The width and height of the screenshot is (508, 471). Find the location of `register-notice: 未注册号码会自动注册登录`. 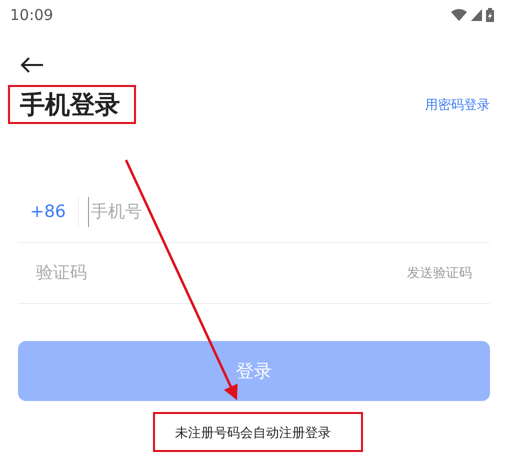

register-notice: 未注册号码会自动注册登录 is located at coordinates (253, 433).